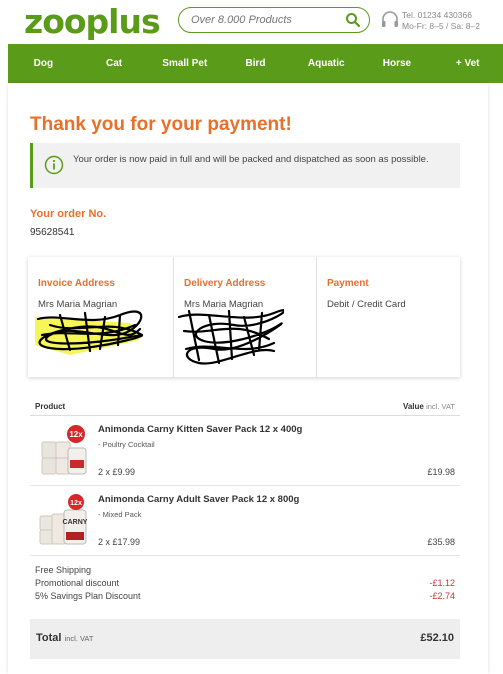 This screenshot has height=674, width=503. What do you see at coordinates (442, 583) in the screenshot?
I see `promo-discount-value: -£1.12` at bounding box center [442, 583].